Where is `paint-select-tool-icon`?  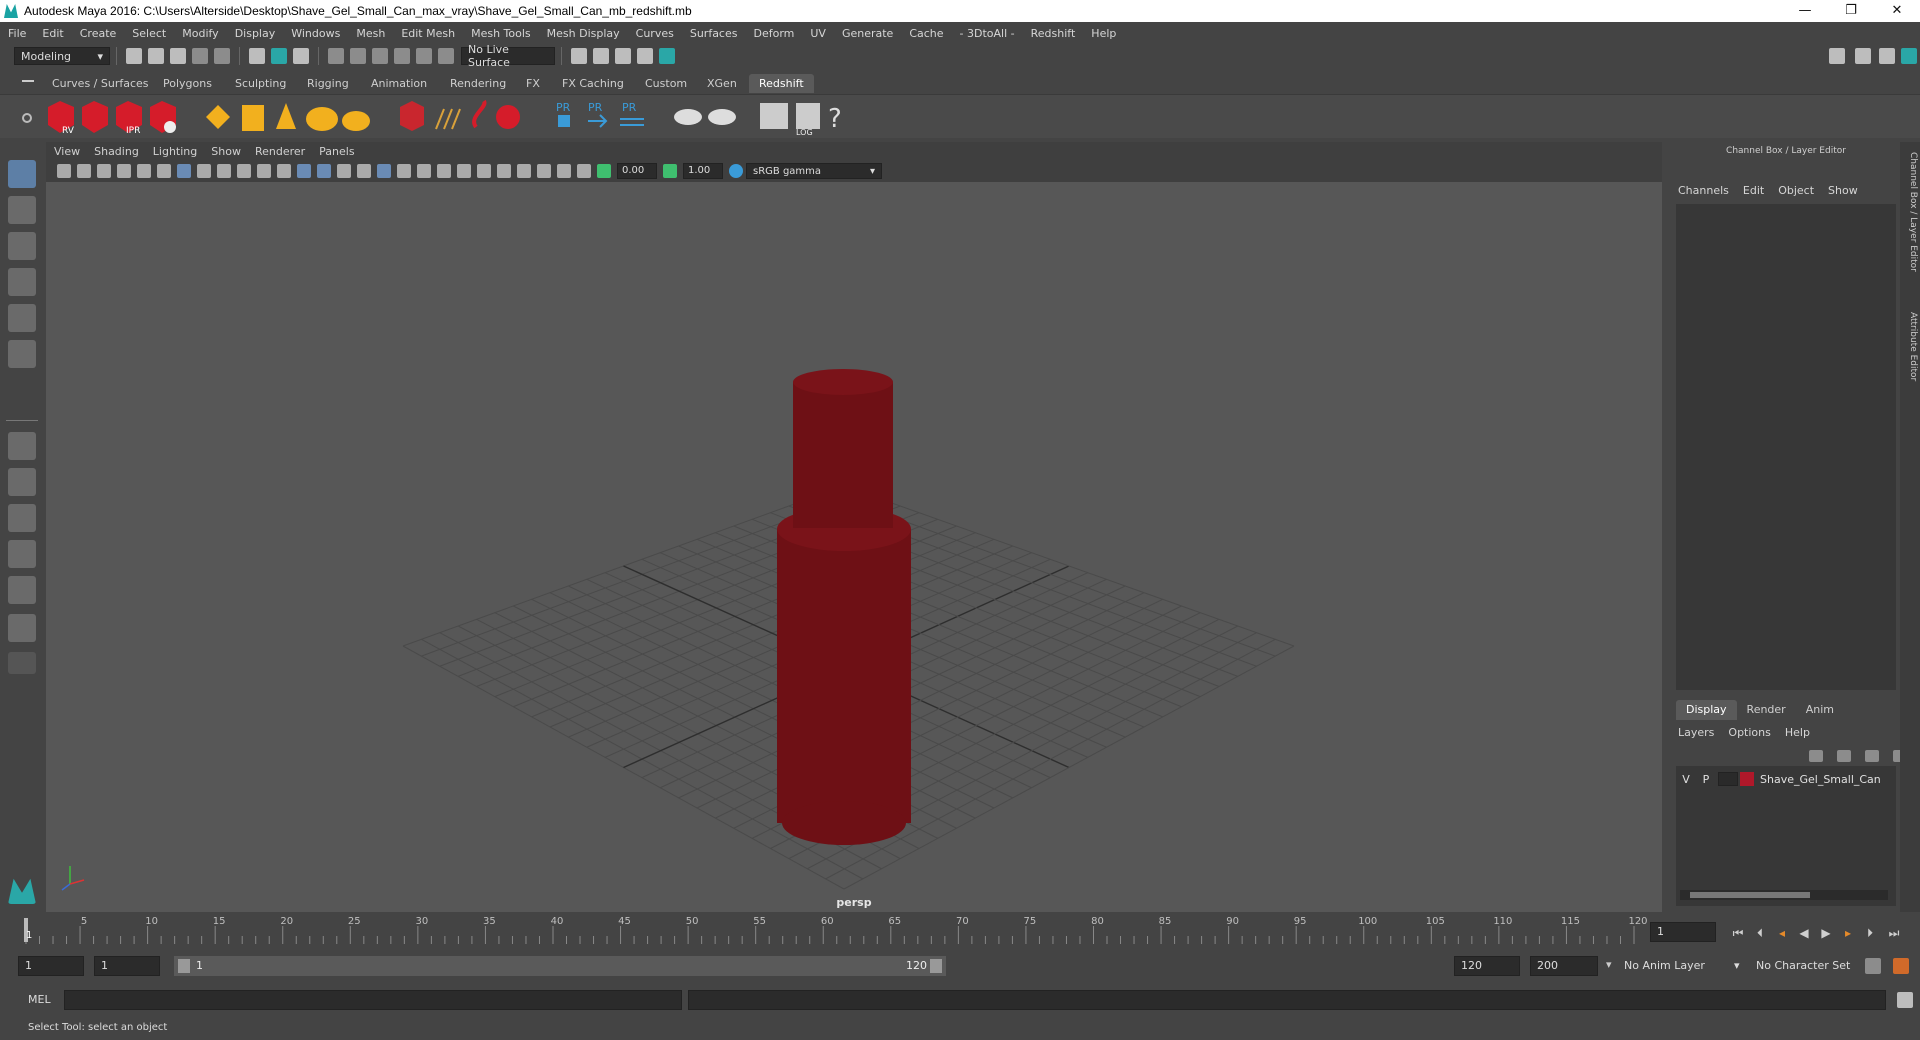
paint-select-tool-icon is located at coordinates (22, 246).